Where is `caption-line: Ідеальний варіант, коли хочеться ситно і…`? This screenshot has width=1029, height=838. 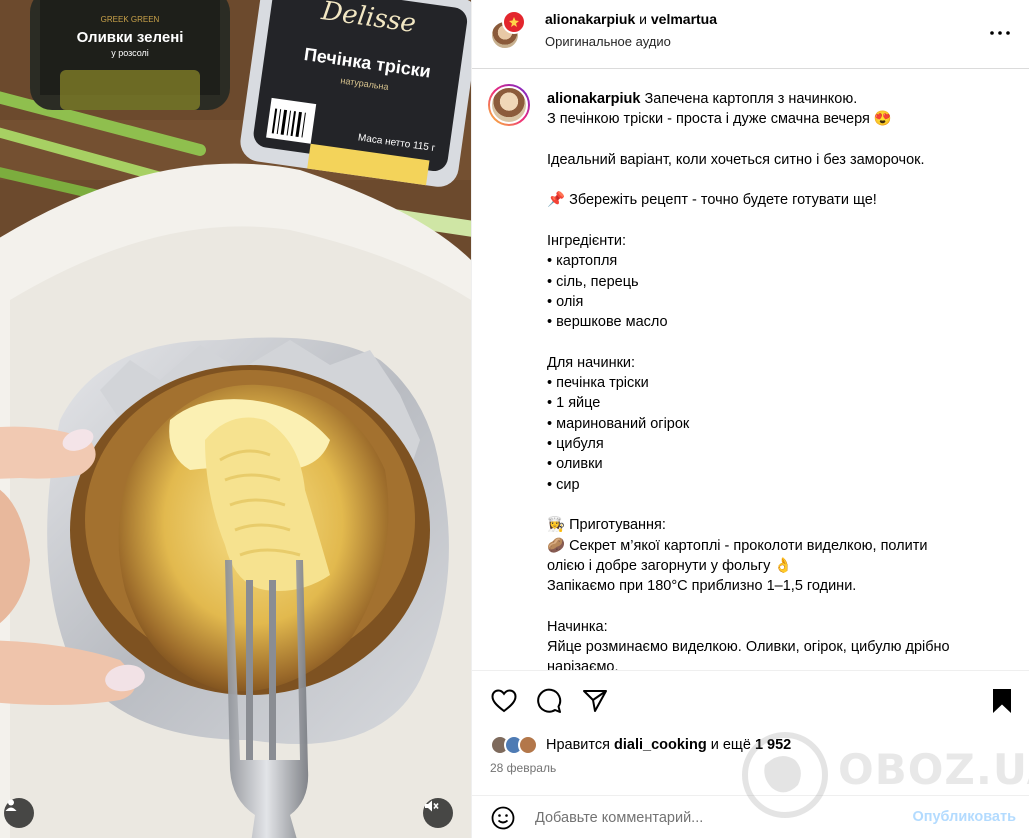 caption-line: Ідеальний варіант, коли хочеться ситно і… is located at coordinates (736, 159).